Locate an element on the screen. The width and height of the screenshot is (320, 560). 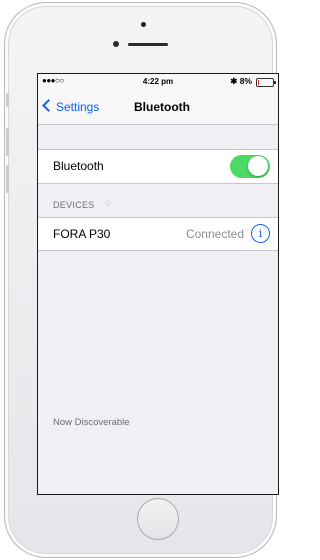
devices-section-header: DEVICES is located at coordinates (74, 205).